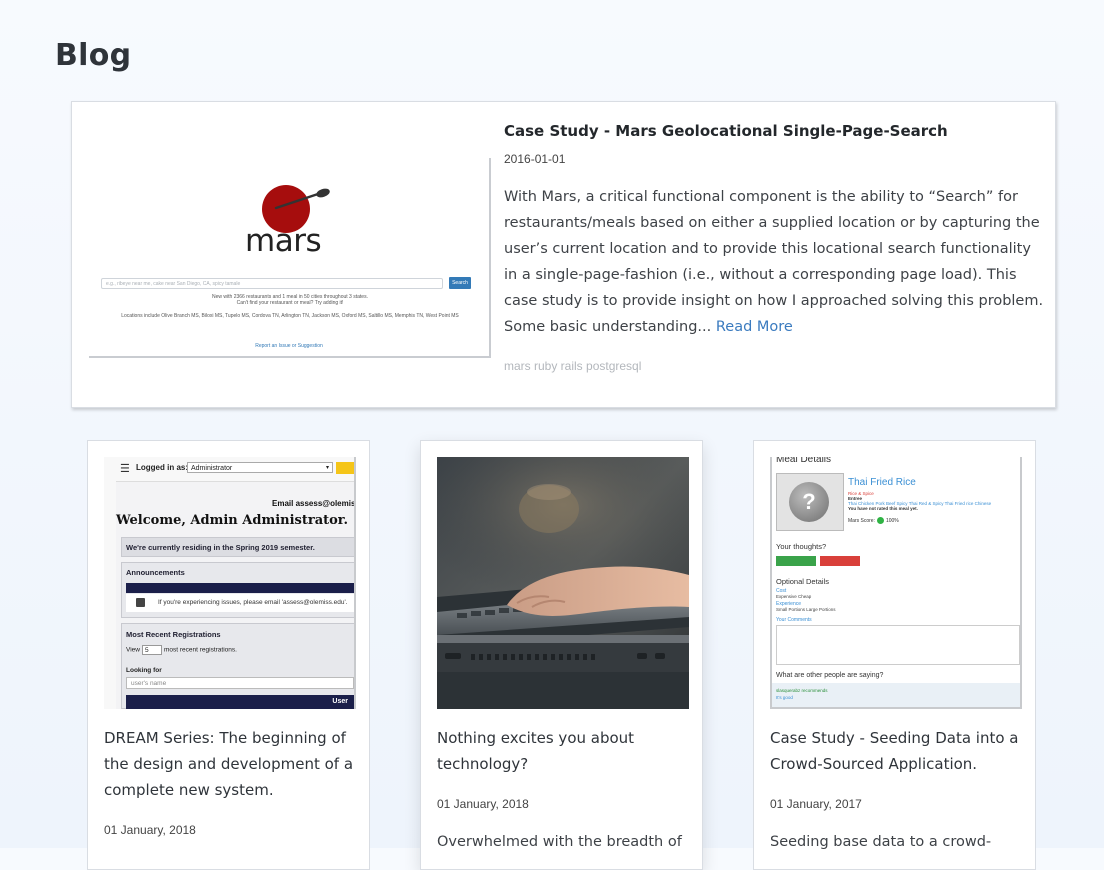  What do you see at coordinates (260, 467) in the screenshot?
I see `role-select: Administrator ▾` at bounding box center [260, 467].